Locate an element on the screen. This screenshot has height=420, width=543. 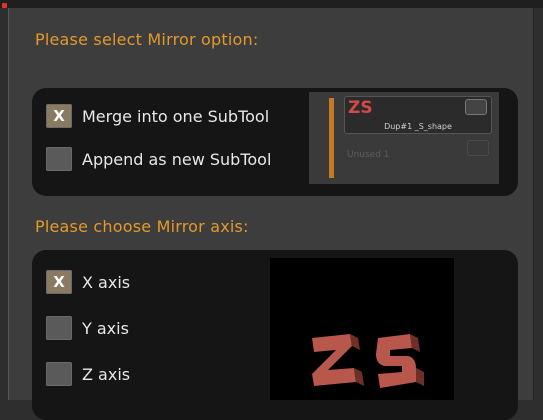
mirror-axis-heading: Please choose Mirror axis: is located at coordinates (142, 226).